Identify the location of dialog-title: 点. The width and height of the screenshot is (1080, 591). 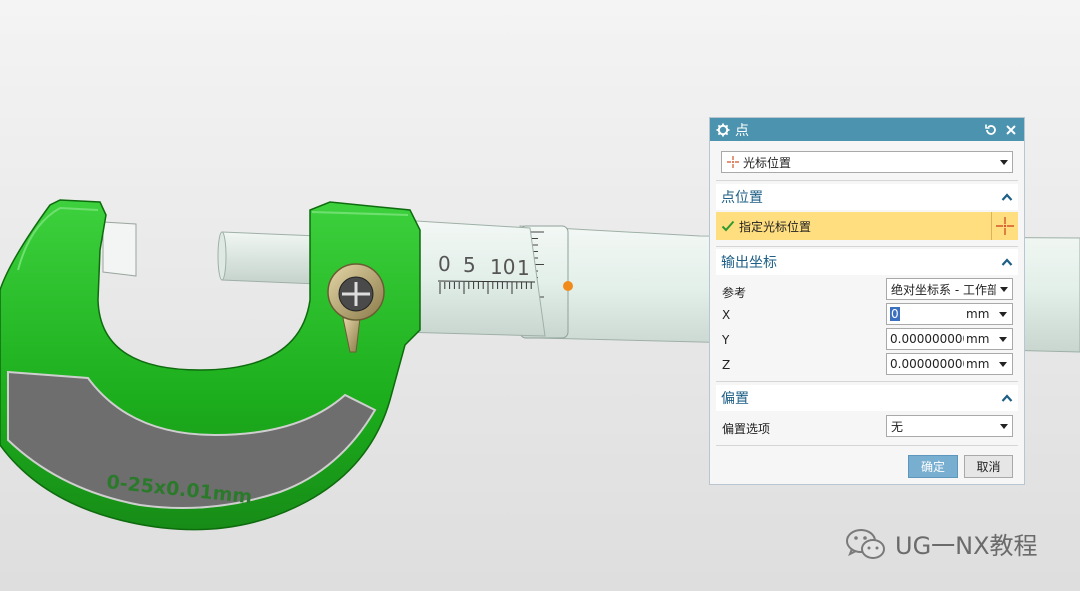
(742, 130).